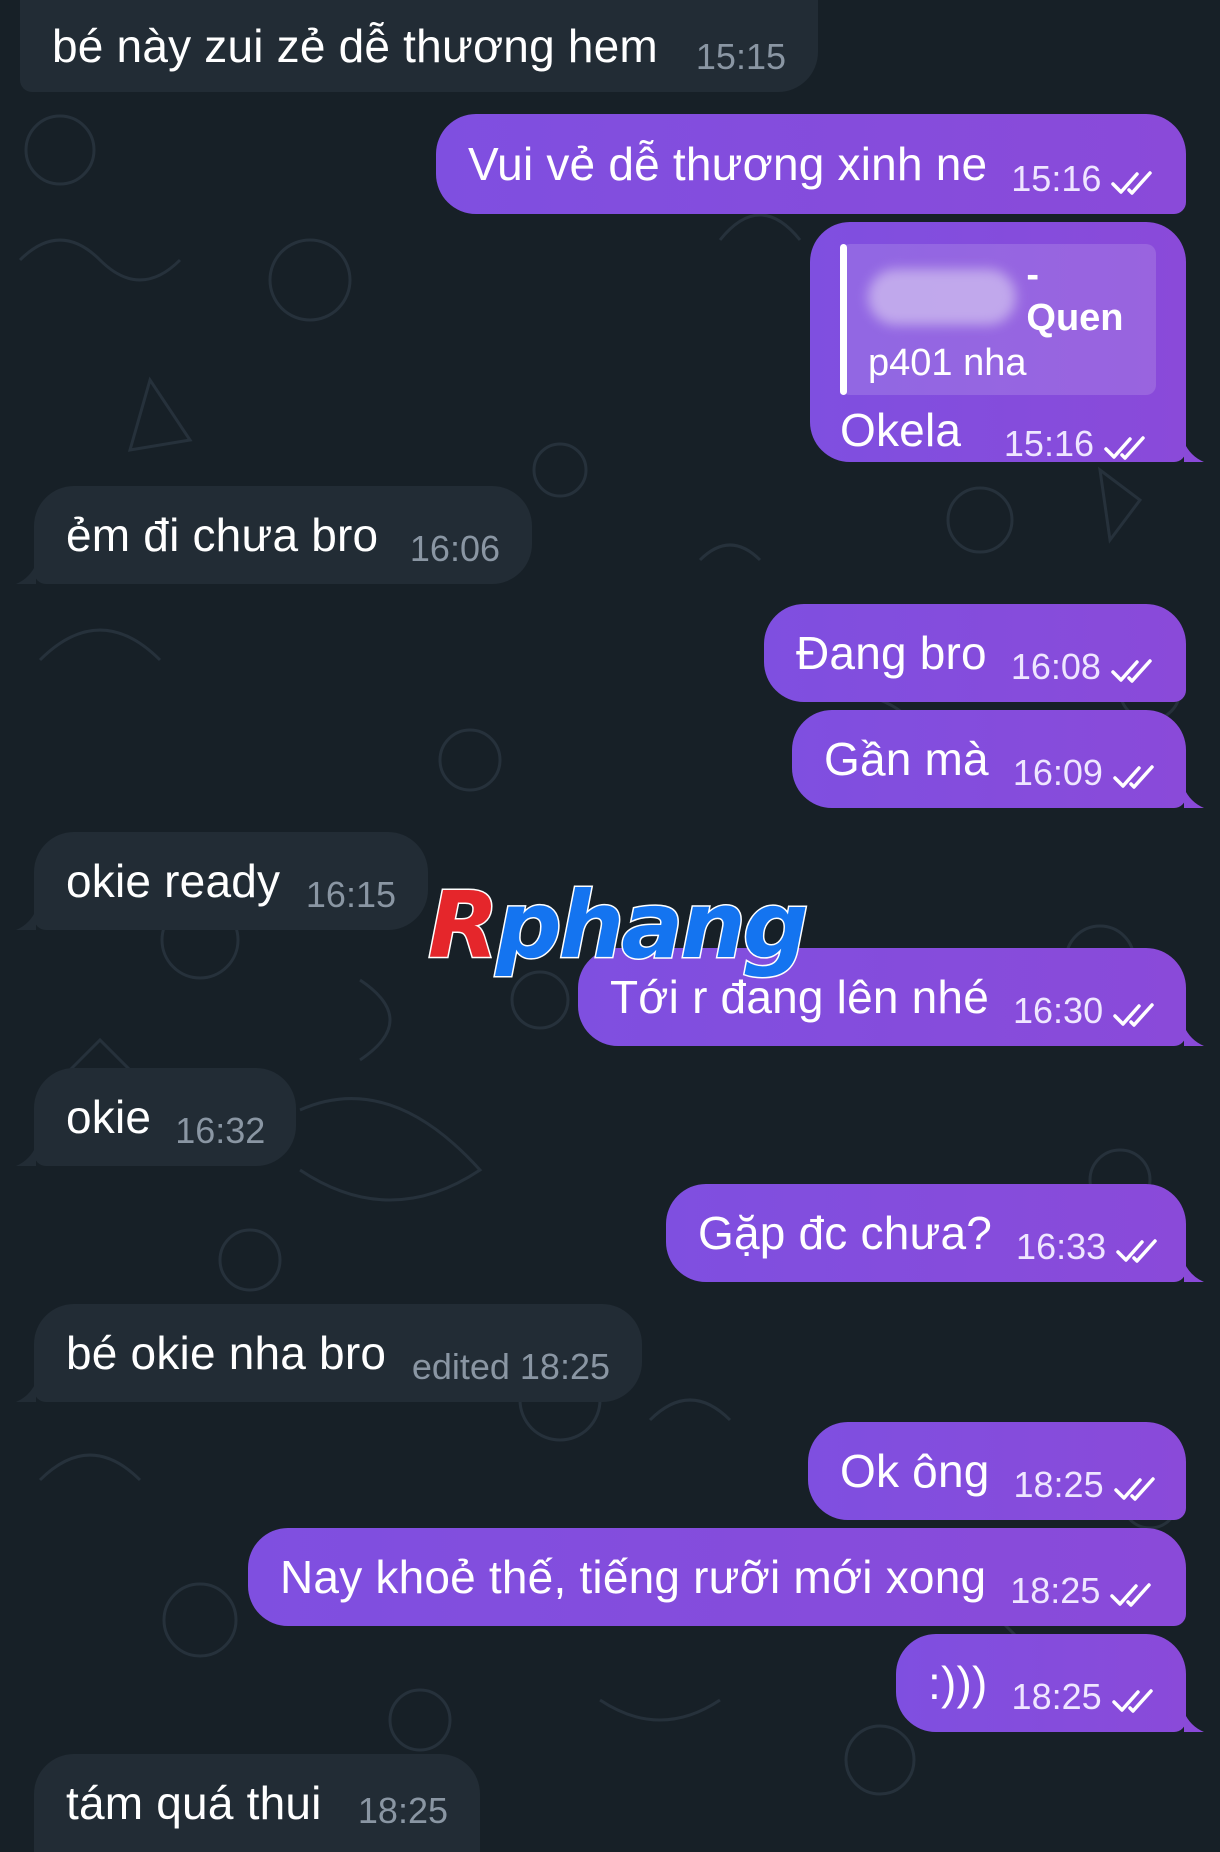 The height and width of the screenshot is (1852, 1220). I want to click on message-bubble-outgoing: Vui vẻ dễ thương xinh ne 15:16, so click(811, 164).